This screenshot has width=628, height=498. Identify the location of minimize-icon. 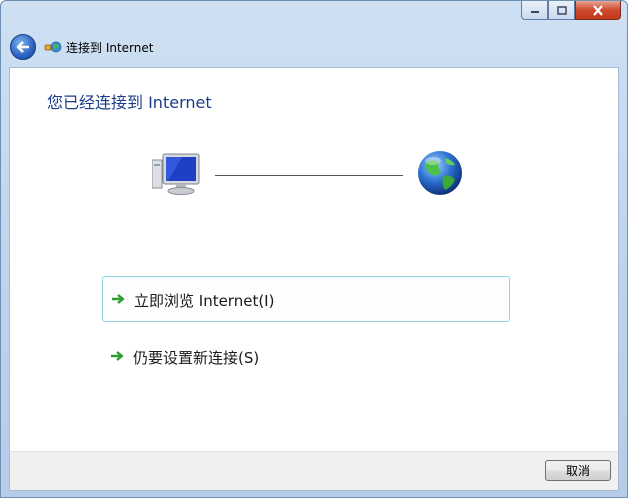
(534, 12).